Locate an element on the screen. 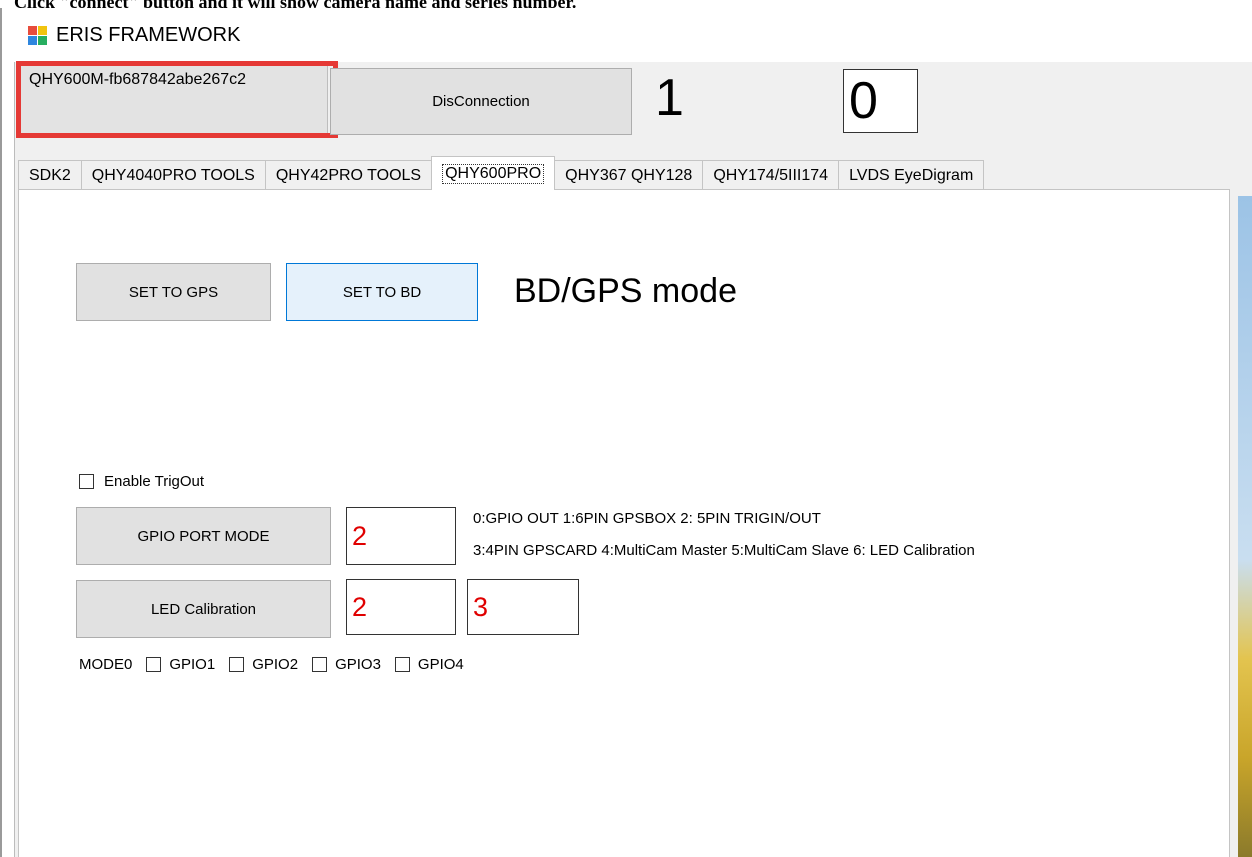 Image resolution: width=1252 pixels, height=857 pixels. gpio1-label: GPIO1 is located at coordinates (192, 664).